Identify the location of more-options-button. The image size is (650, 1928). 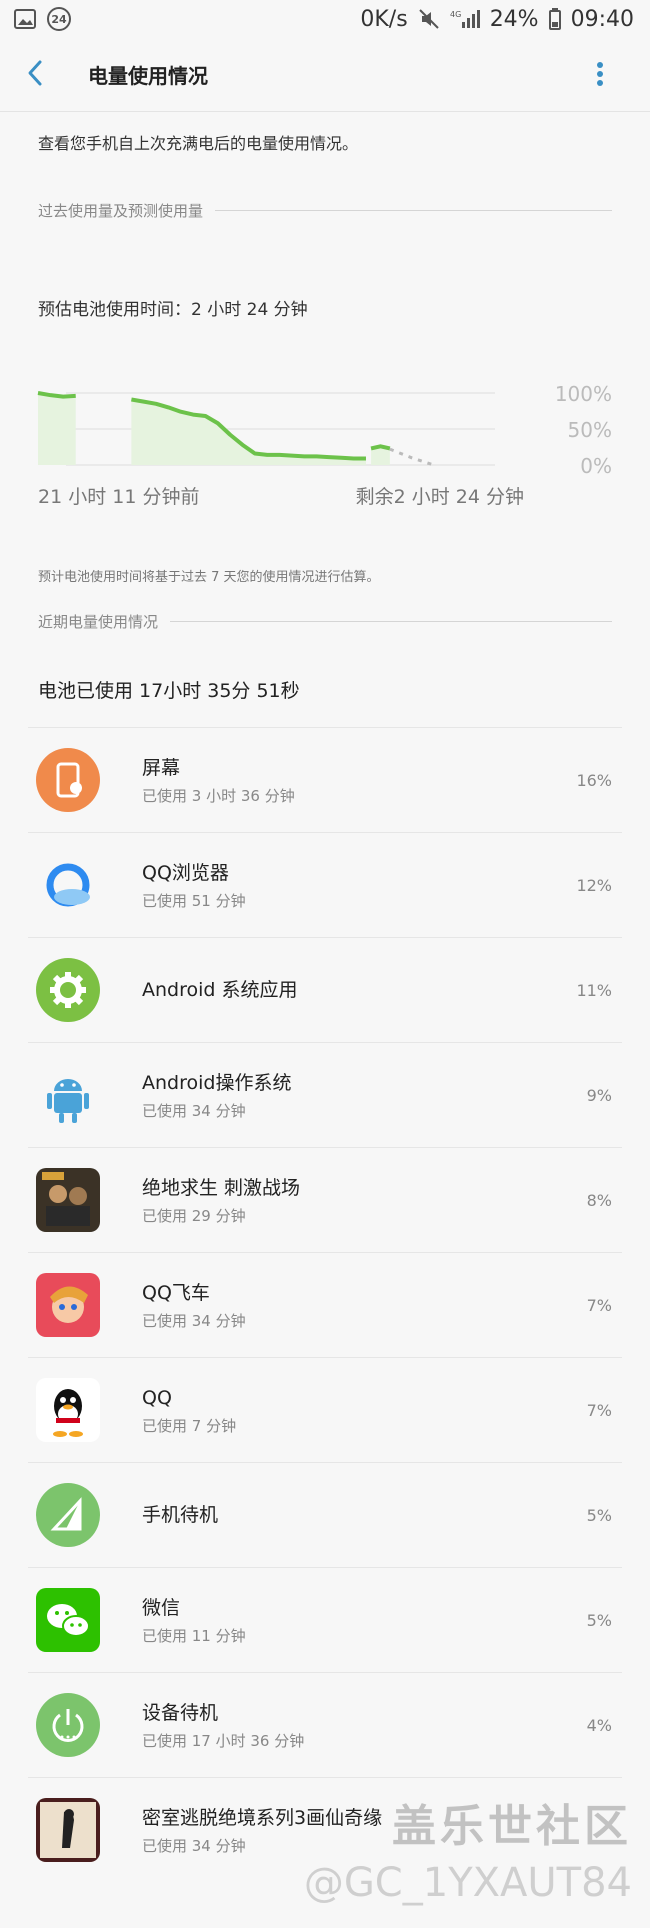
(600, 76).